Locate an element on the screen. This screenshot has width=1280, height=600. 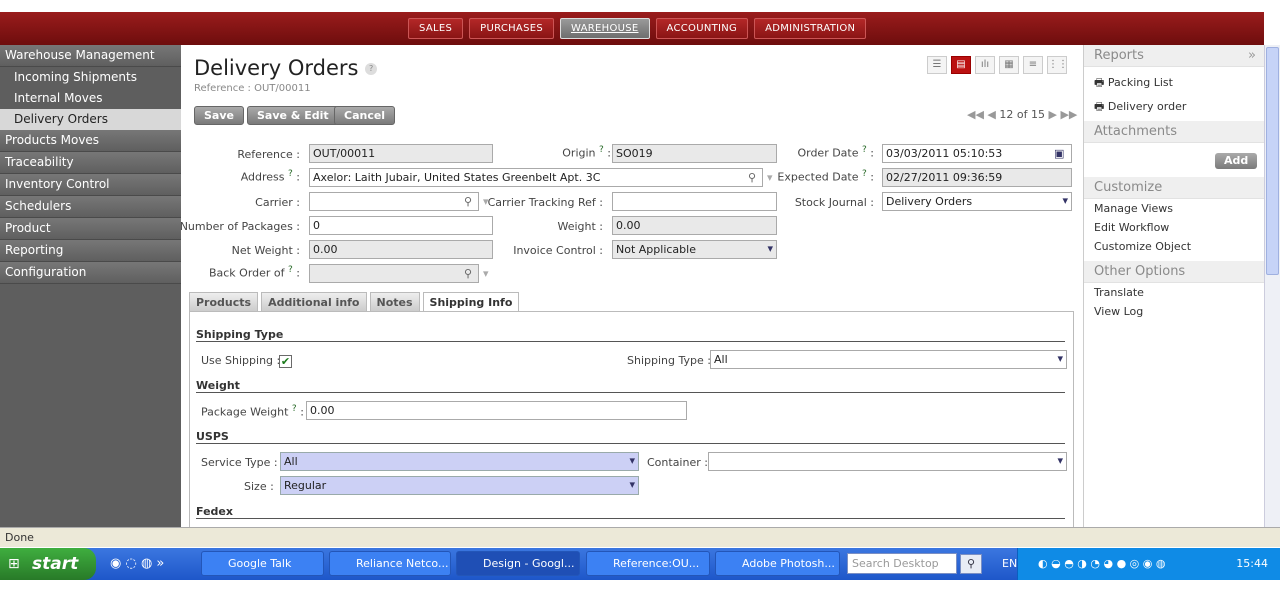
language-indicator: EN is located at coordinates (1009, 564).